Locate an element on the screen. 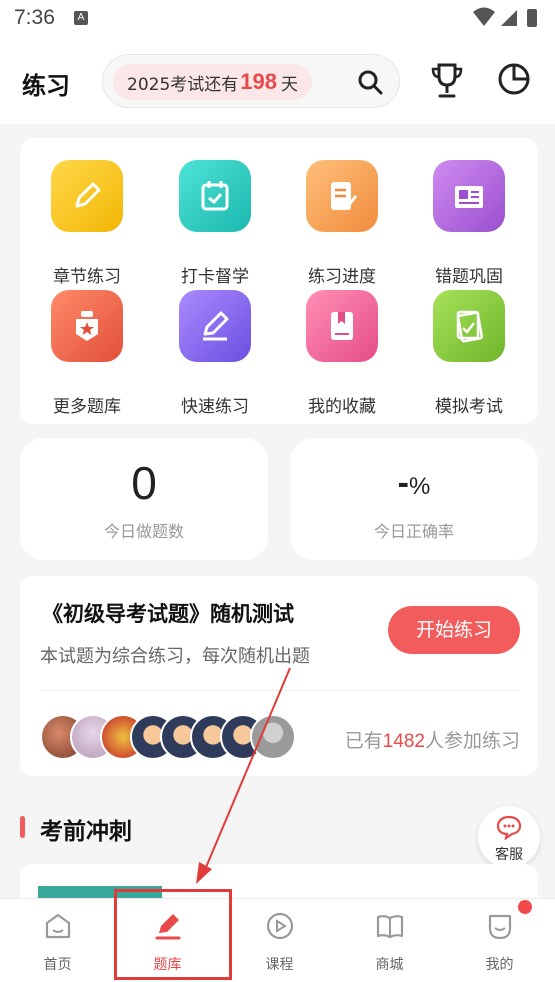 This screenshot has height=982, width=555. avatar is located at coordinates (273, 737).